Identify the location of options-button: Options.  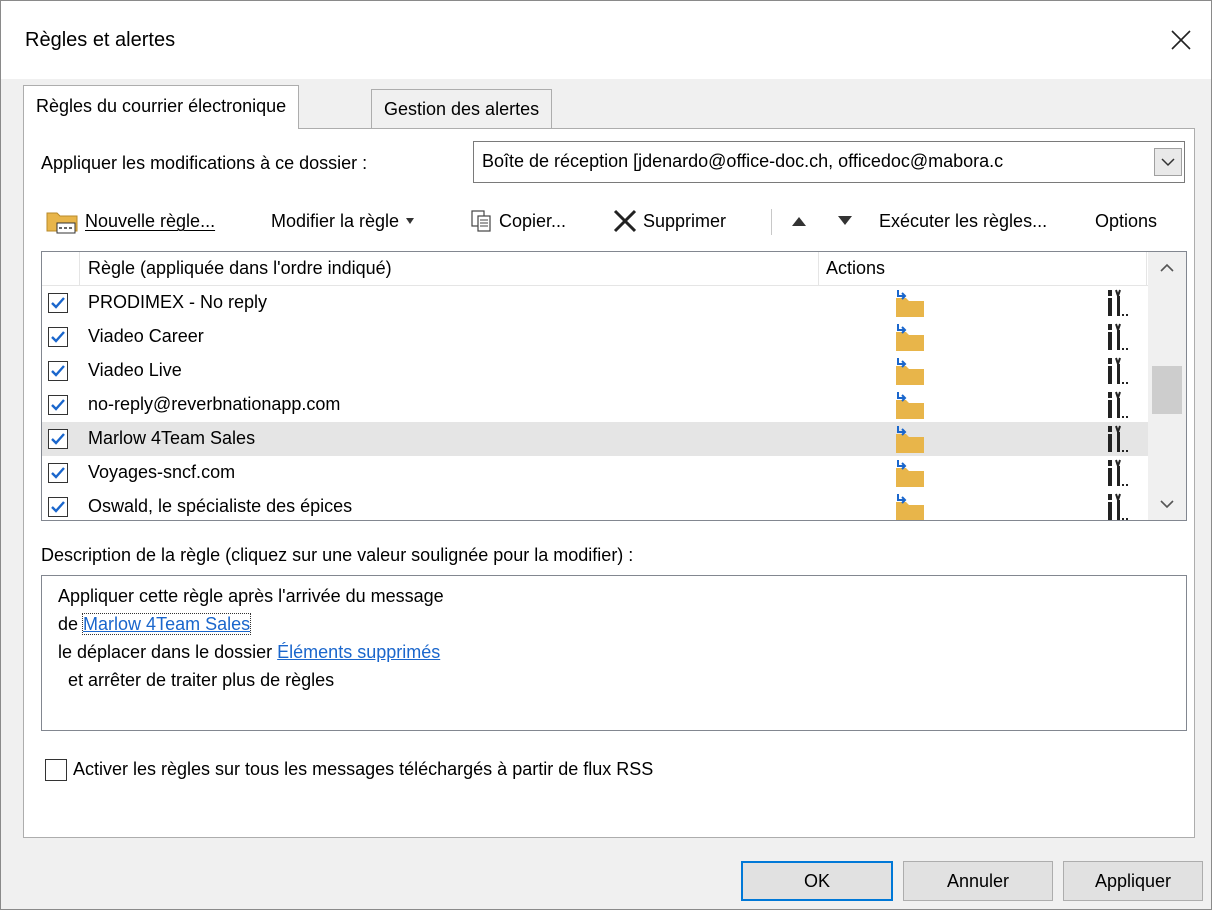
(1126, 221).